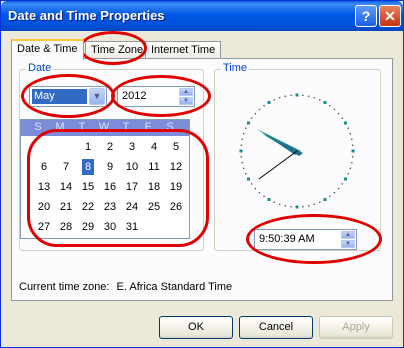  Describe the element at coordinates (44, 167) in the screenshot. I see `calendar-day: 6` at that location.